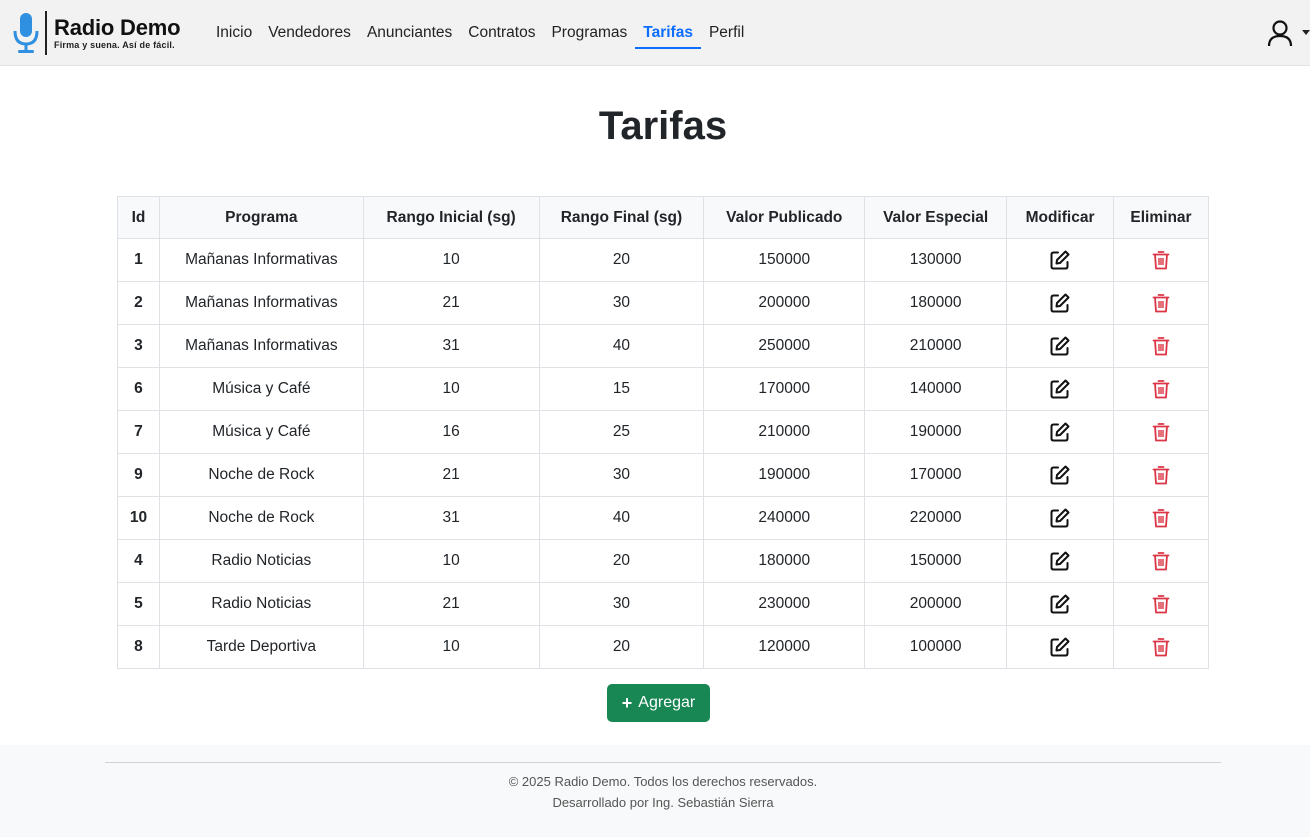 This screenshot has height=837, width=1310. I want to click on add-button-label: Agregar, so click(667, 702).